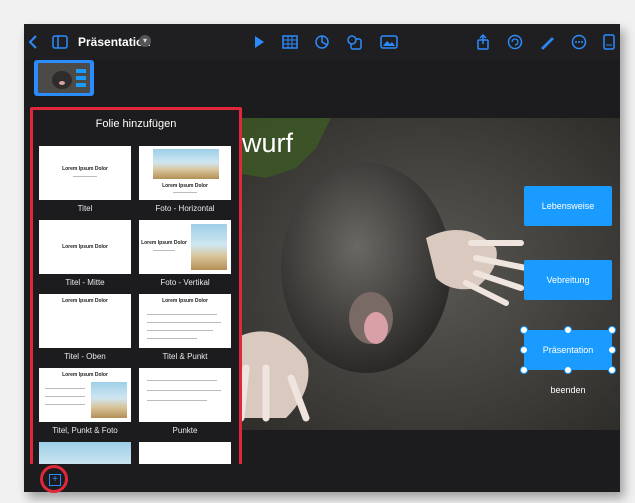 The height and width of the screenshot is (503, 635). I want to click on sidebar-icon, so click(60, 42).